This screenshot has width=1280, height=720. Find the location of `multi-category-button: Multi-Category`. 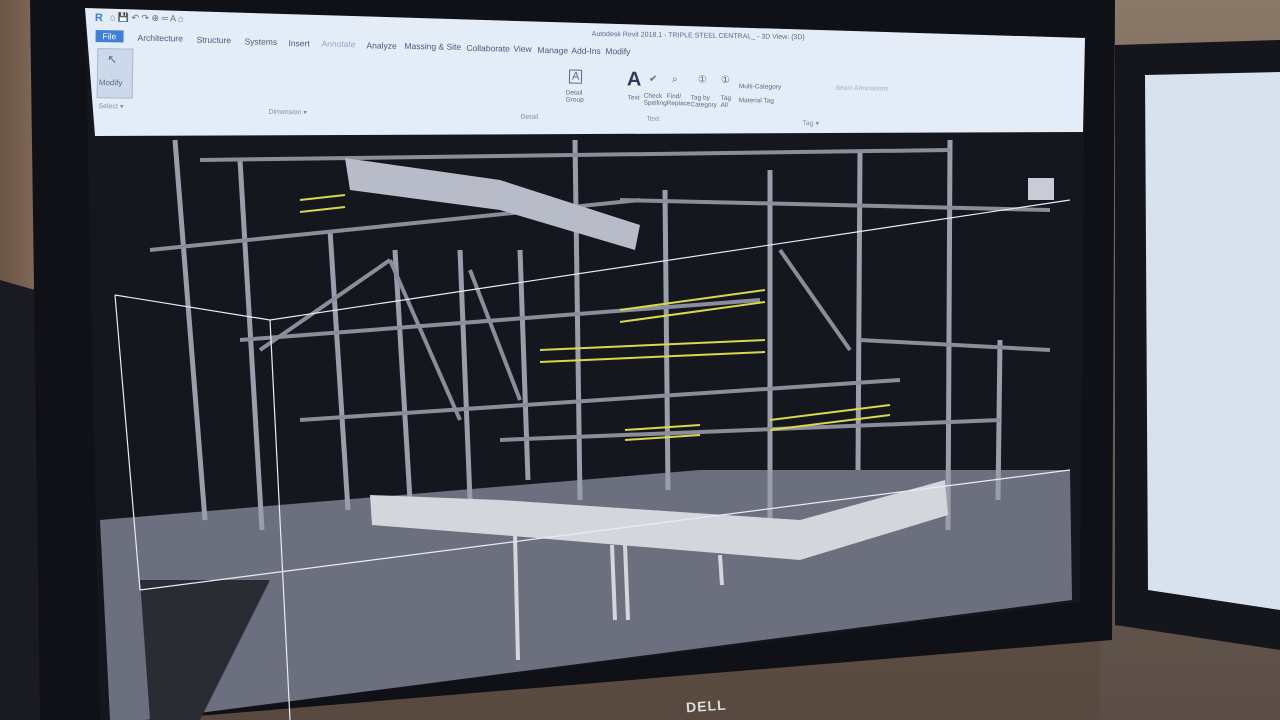

multi-category-button: Multi-Category is located at coordinates (760, 87).